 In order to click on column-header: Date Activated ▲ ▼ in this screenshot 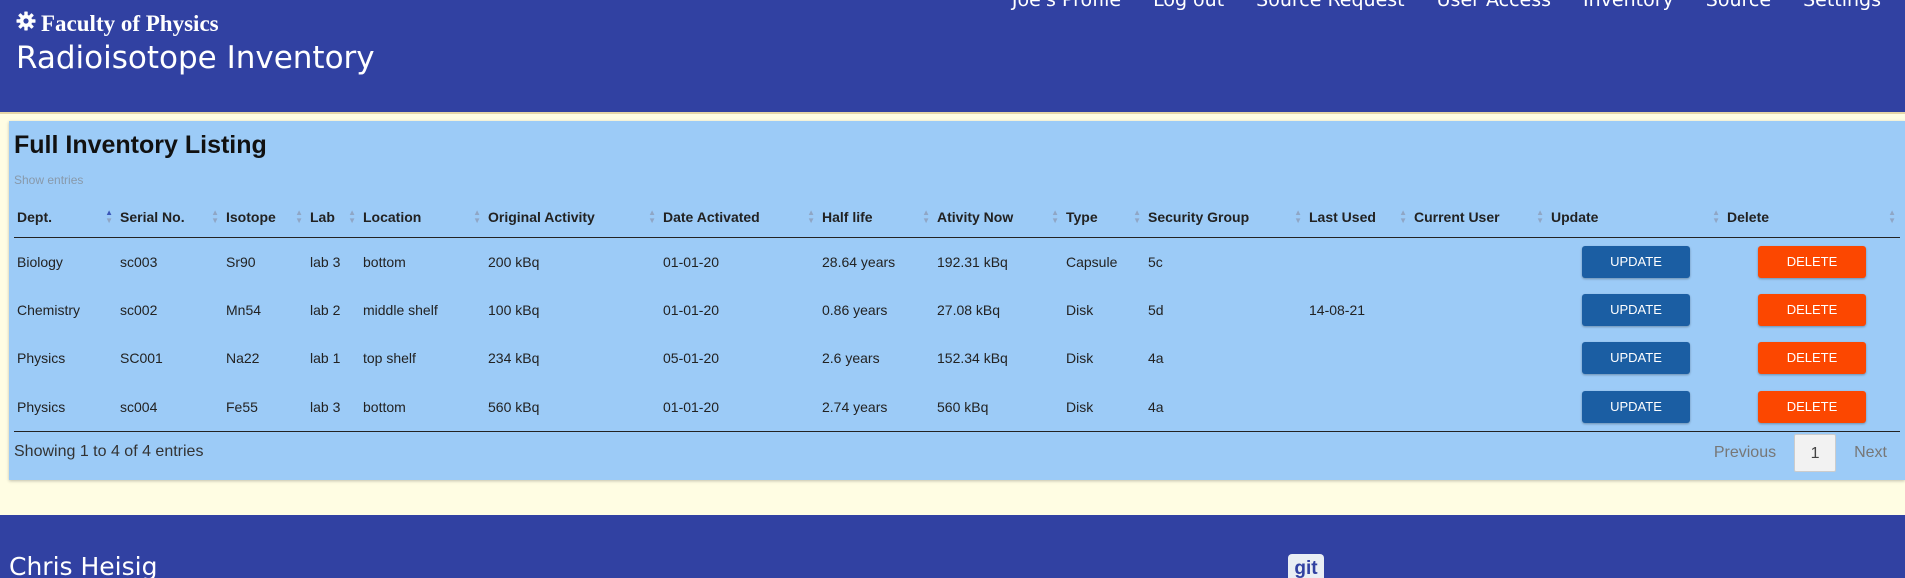, I will do `click(739, 217)`.